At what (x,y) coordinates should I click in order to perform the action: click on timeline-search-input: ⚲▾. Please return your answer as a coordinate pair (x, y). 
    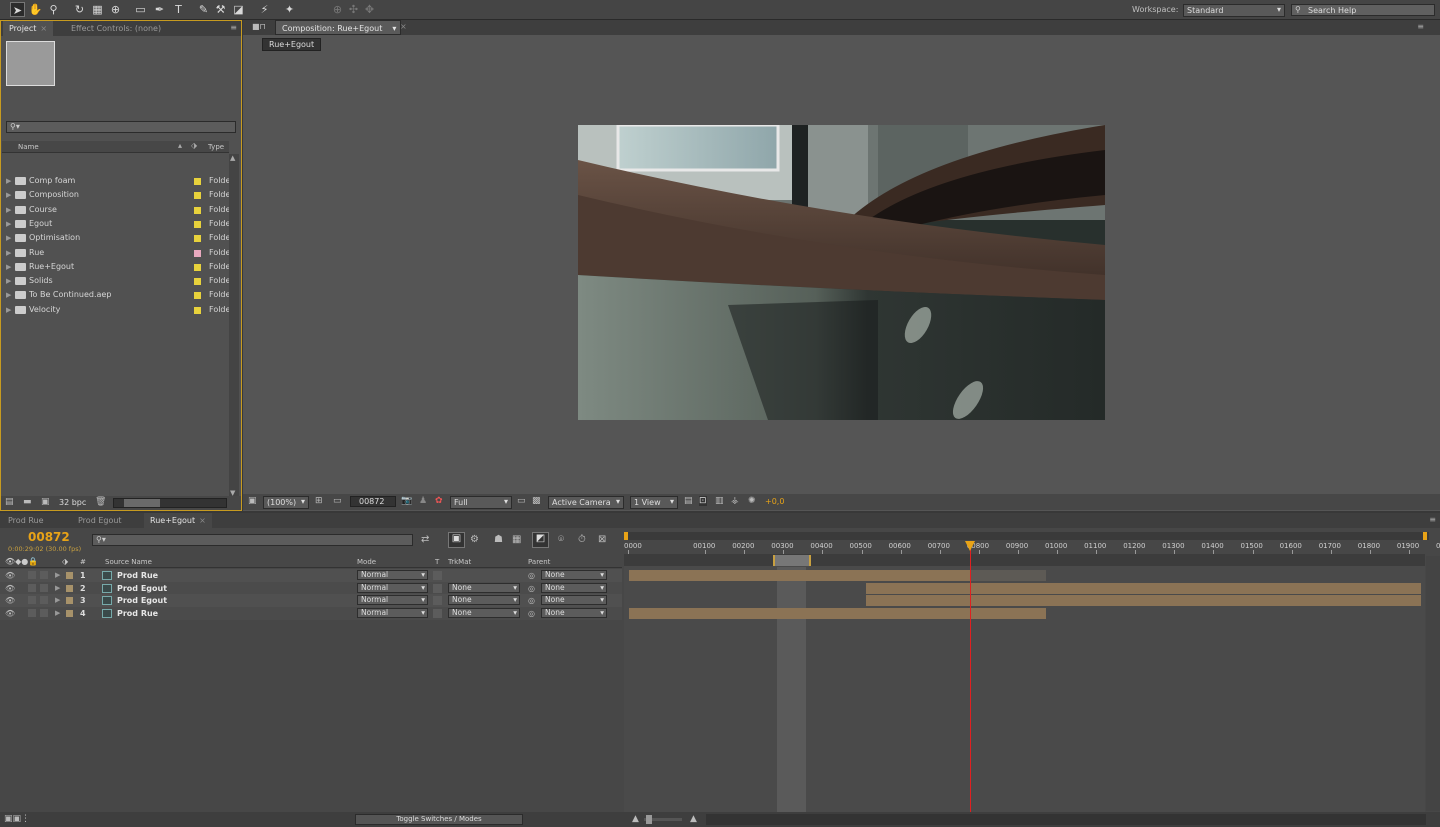
    Looking at the image, I should click on (252, 540).